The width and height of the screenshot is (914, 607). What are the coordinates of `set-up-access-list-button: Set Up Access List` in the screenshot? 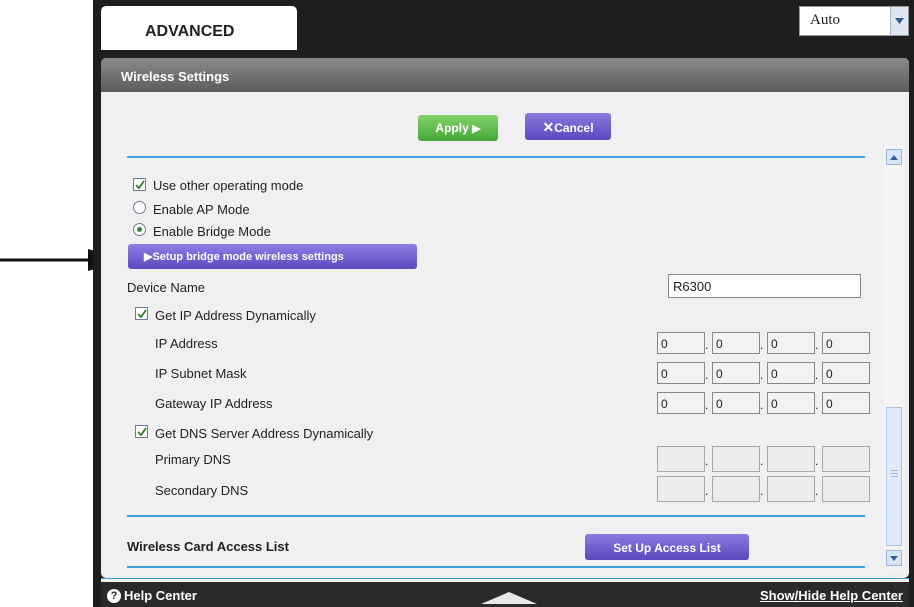 It's located at (667, 547).